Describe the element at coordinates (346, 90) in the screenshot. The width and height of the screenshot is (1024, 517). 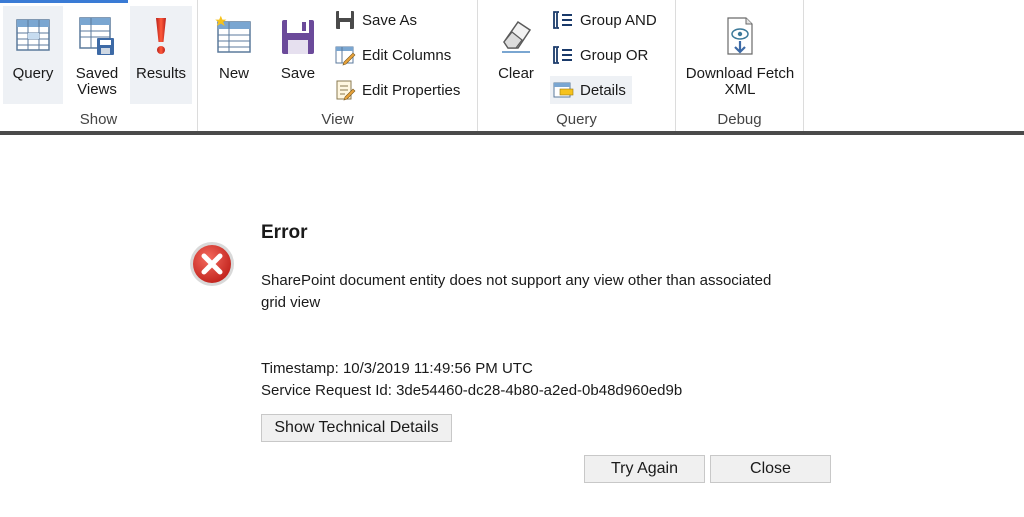
I see `edit-properties-icon` at that location.